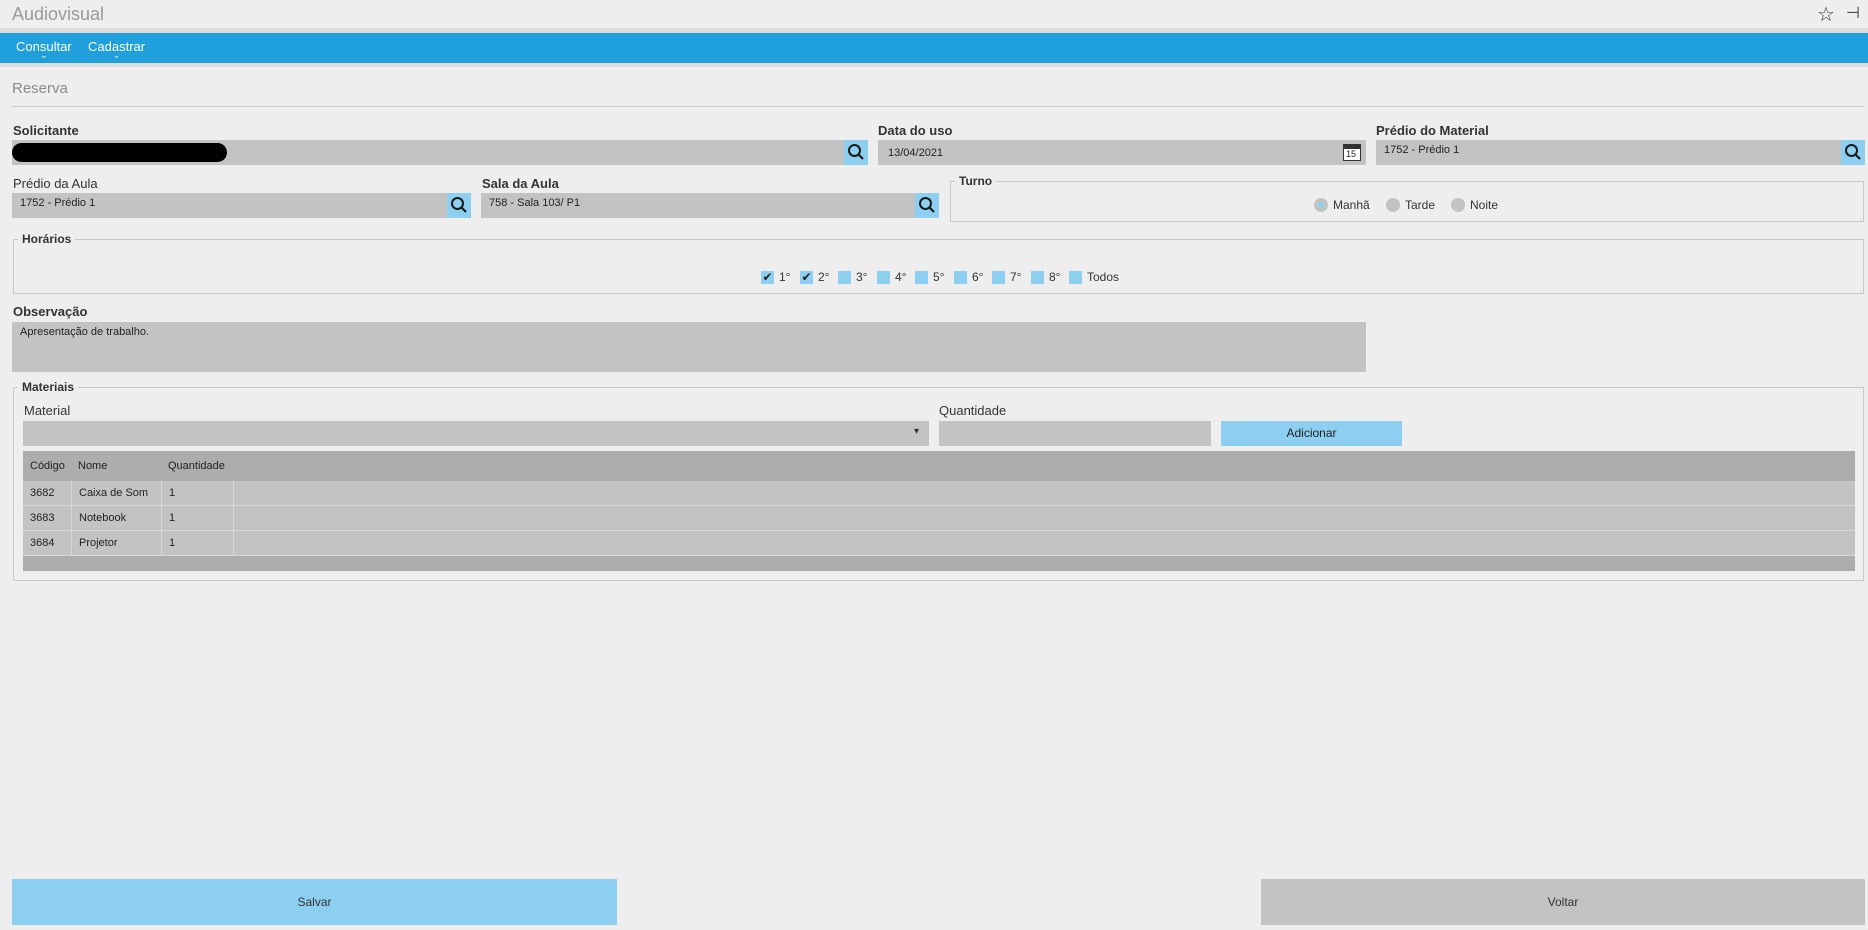 This screenshot has width=1868, height=930. Describe the element at coordinates (934, 48) in the screenshot. I see `menu-bar: Consultar ⌄ Cadastrar ⌄` at that location.